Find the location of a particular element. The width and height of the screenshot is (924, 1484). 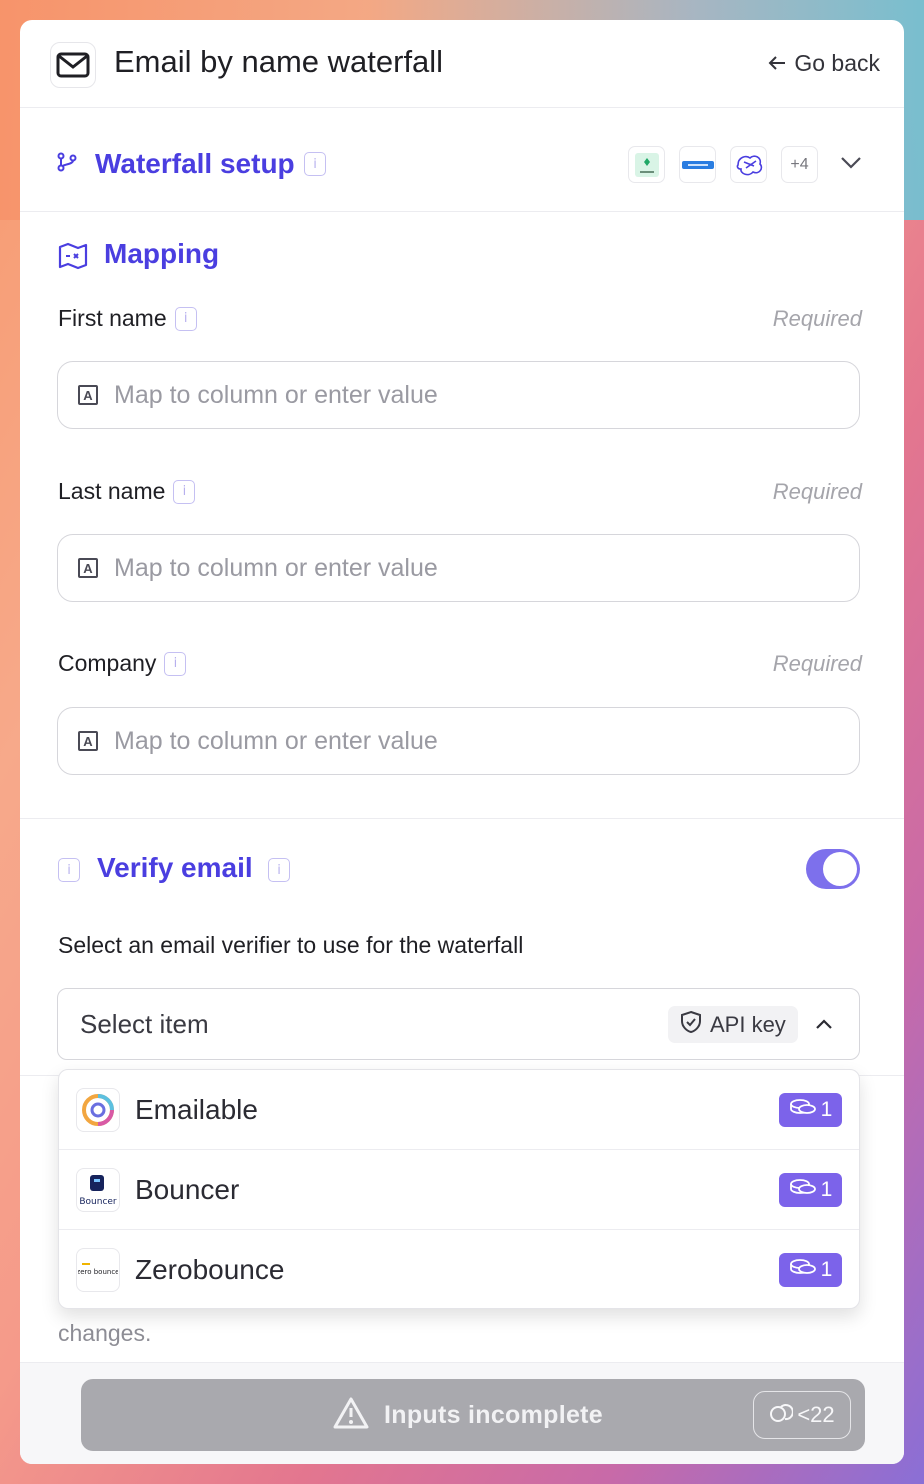

toggle-knob is located at coordinates (840, 869).